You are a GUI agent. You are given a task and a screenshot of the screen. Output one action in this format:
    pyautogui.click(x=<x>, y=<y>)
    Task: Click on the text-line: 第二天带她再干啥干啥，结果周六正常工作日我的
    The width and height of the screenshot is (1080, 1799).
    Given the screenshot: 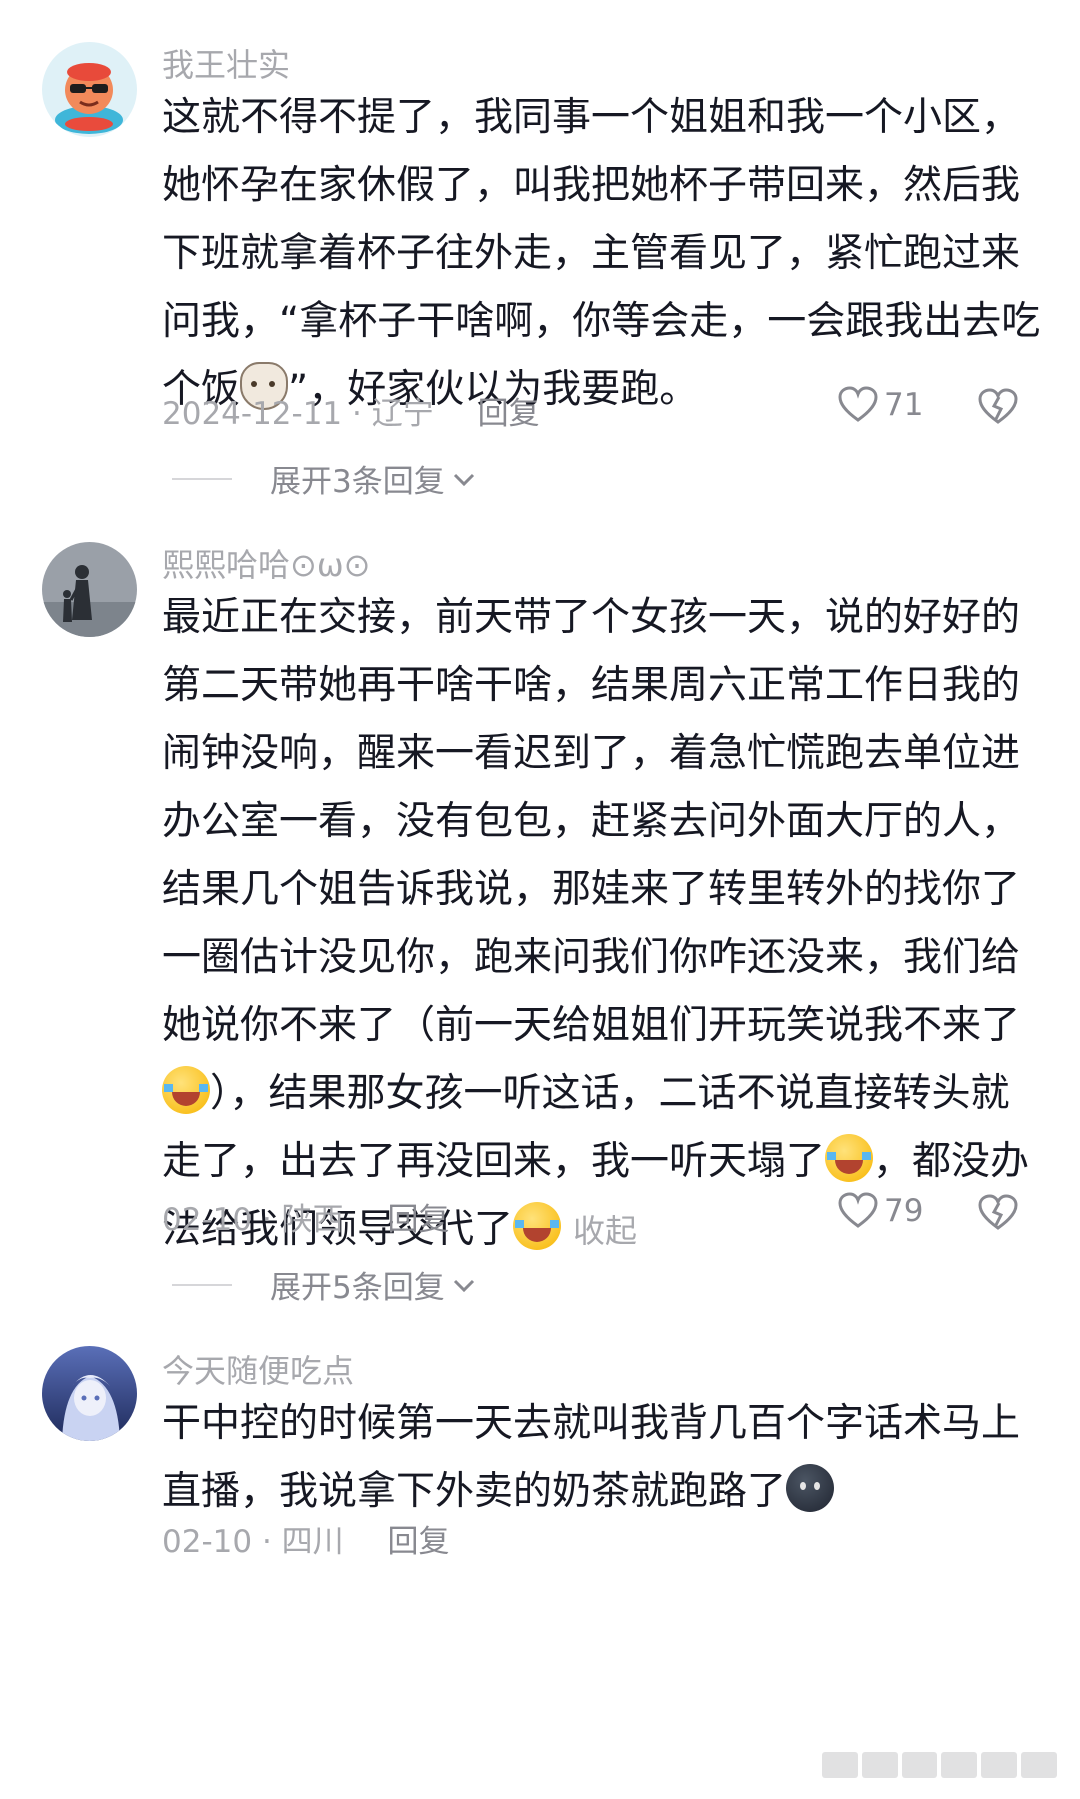 What is the action you would take?
    pyautogui.click(x=591, y=685)
    